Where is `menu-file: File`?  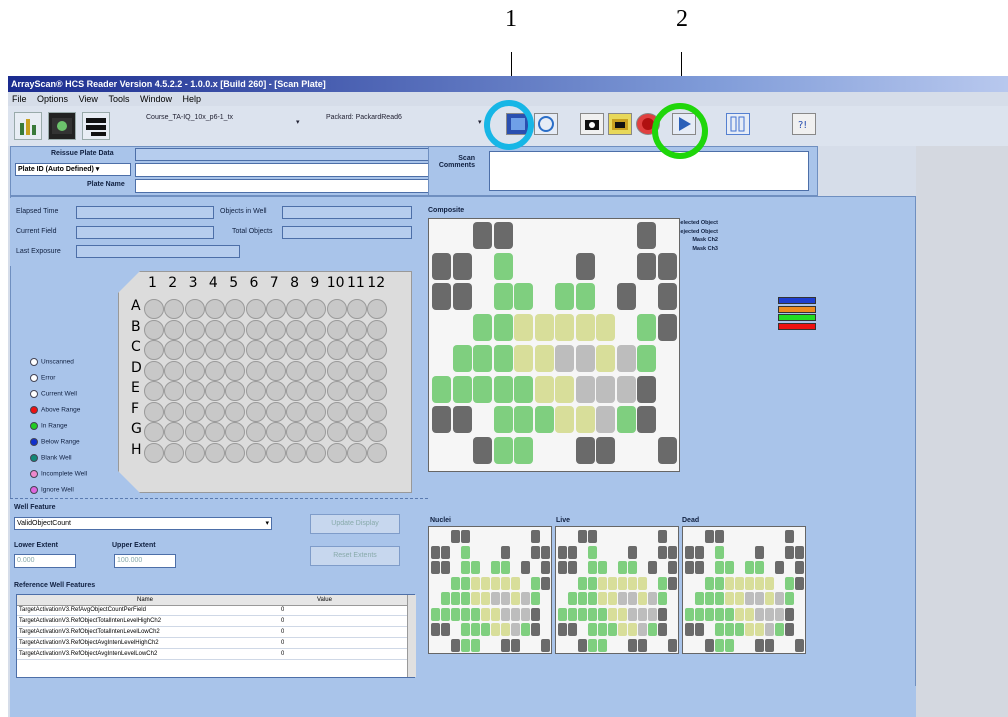
menu-file: File is located at coordinates (19, 99).